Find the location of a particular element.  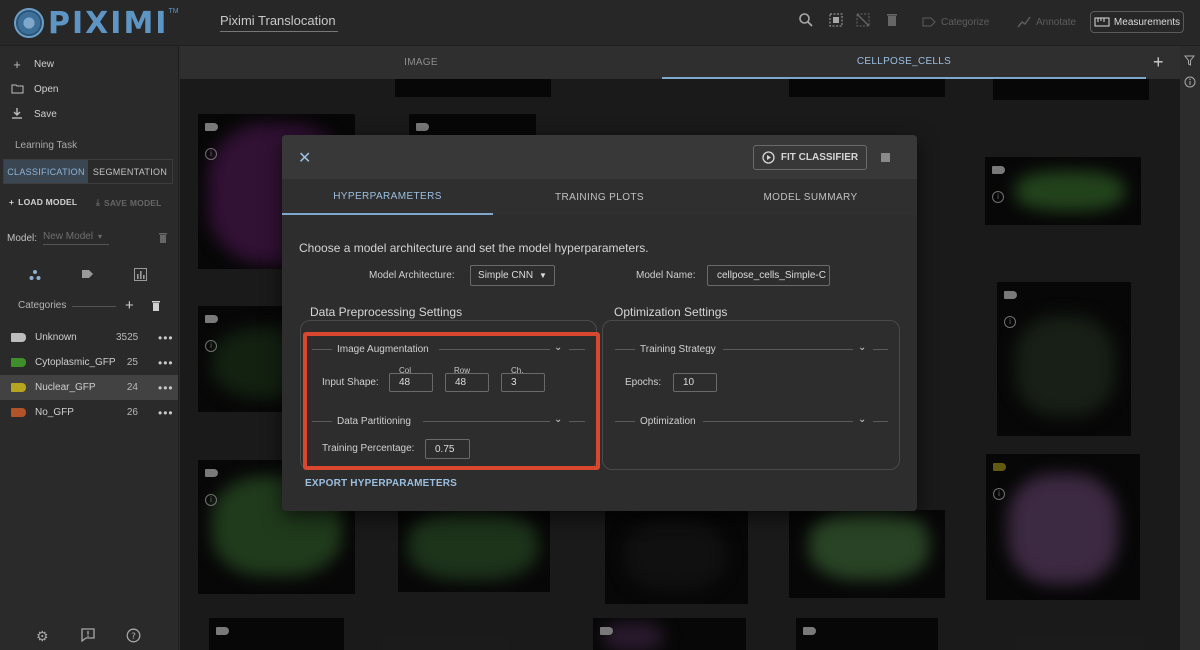

preprocessing-heading: Data Preprocessing Settings is located at coordinates (386, 312).